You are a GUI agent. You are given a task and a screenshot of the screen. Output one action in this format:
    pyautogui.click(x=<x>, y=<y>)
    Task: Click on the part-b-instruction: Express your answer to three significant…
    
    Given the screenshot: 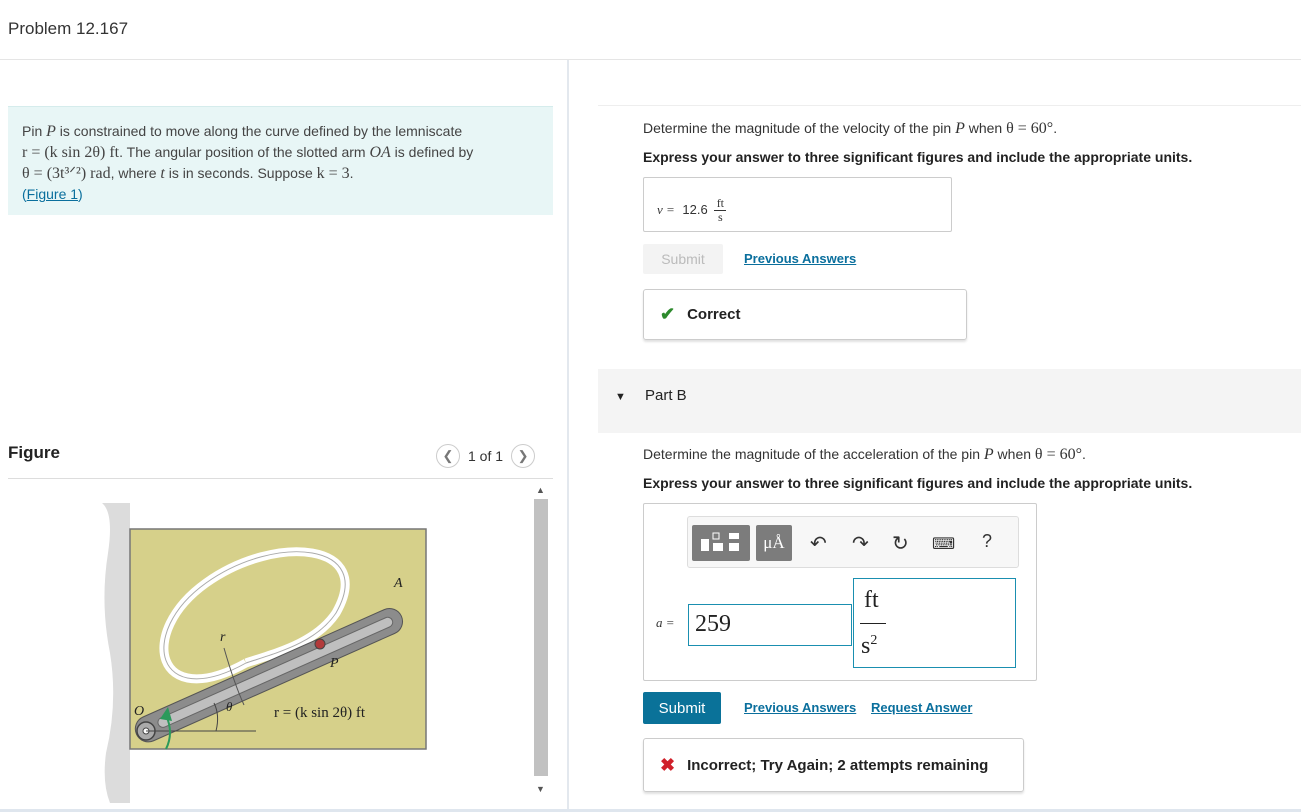 What is the action you would take?
    pyautogui.click(x=918, y=483)
    